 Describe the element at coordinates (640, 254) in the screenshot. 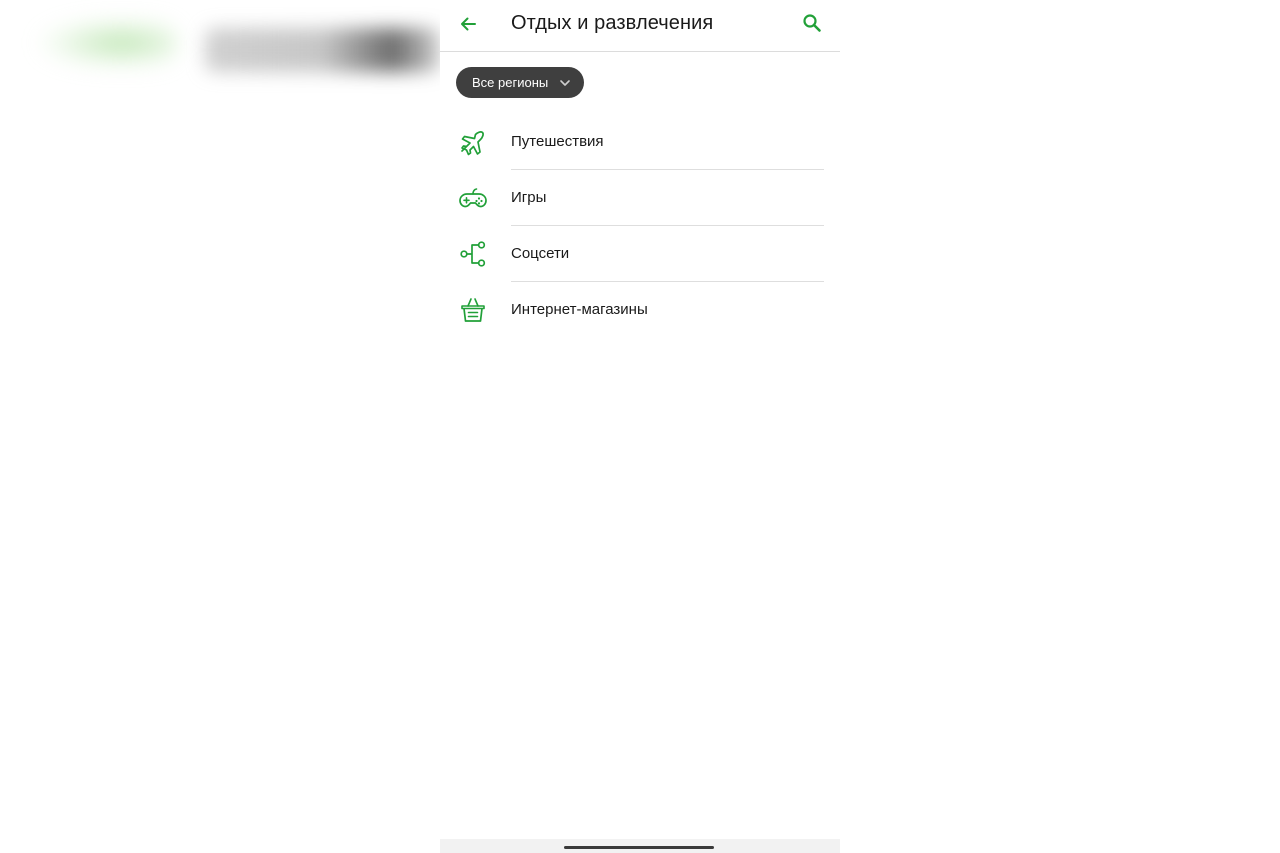

I see `category-item-social: Соцсети` at that location.